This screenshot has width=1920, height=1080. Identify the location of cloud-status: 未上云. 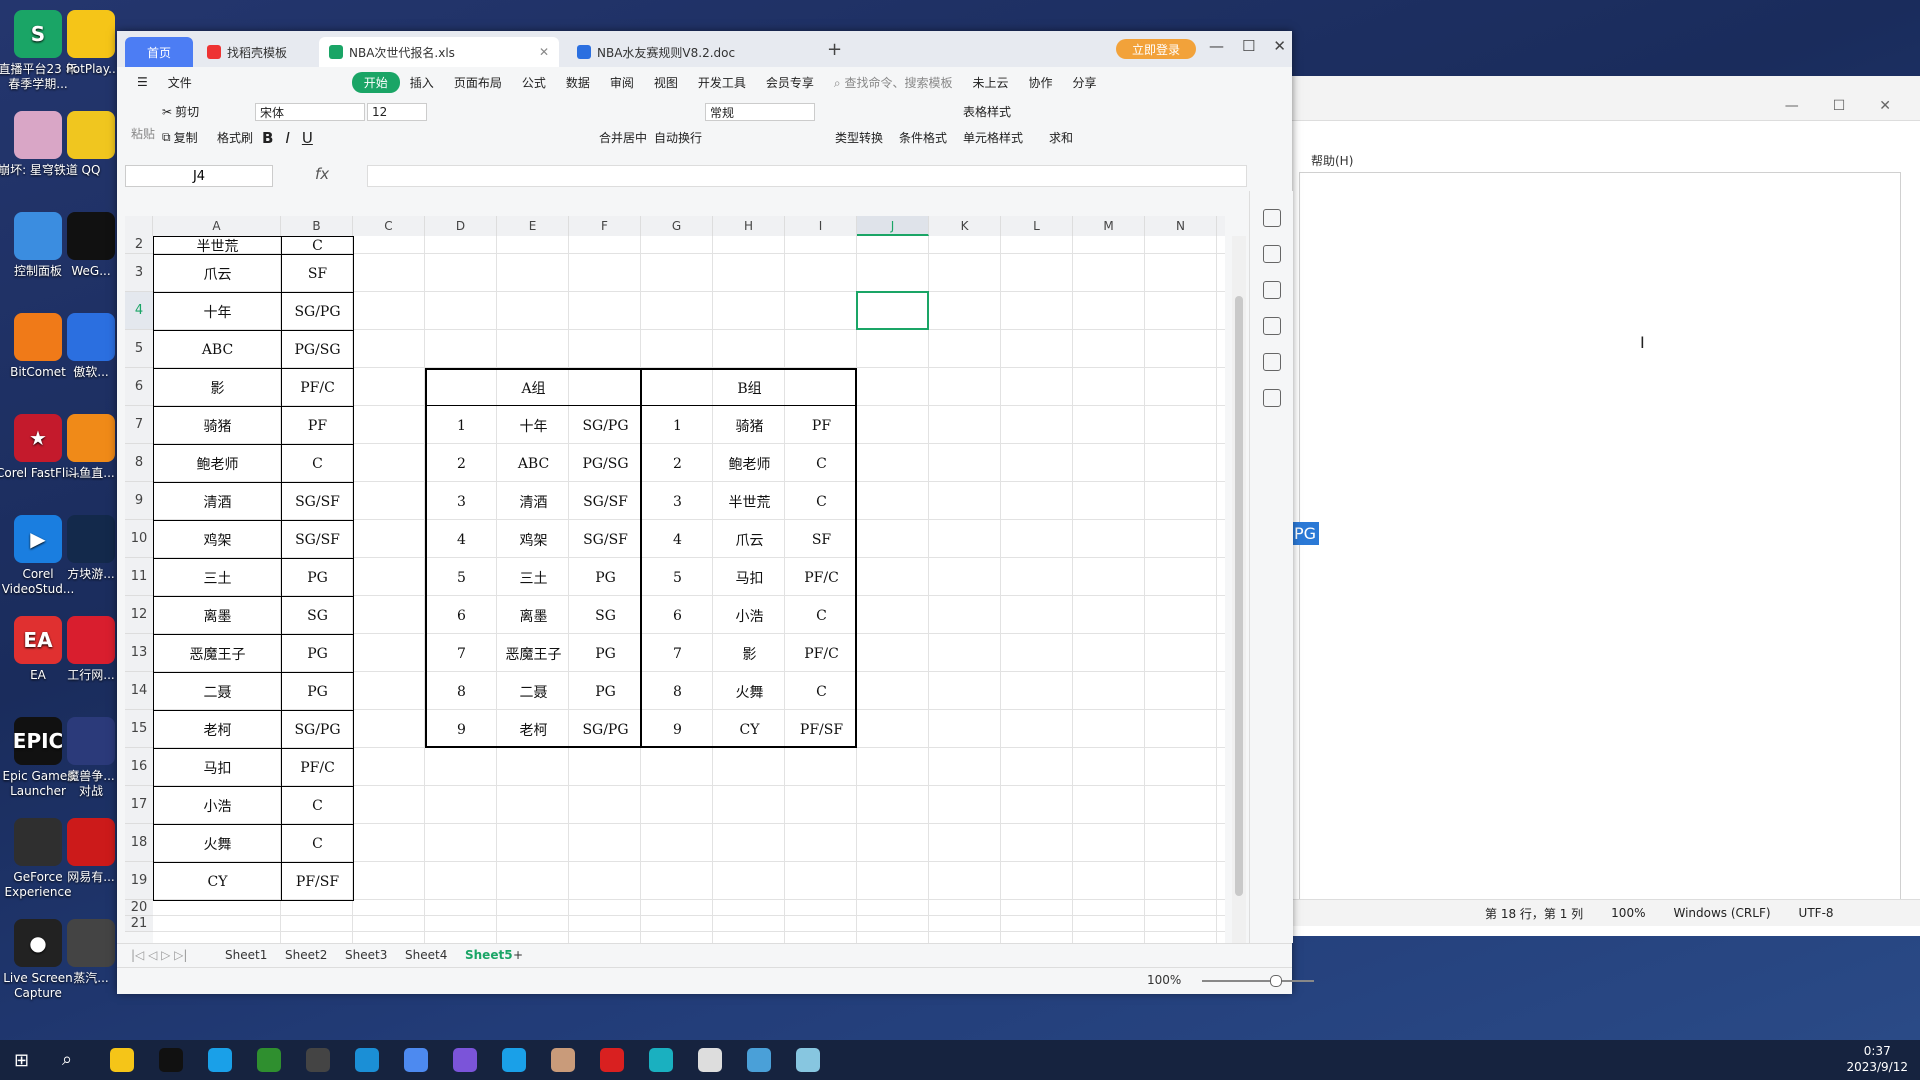
(990, 82).